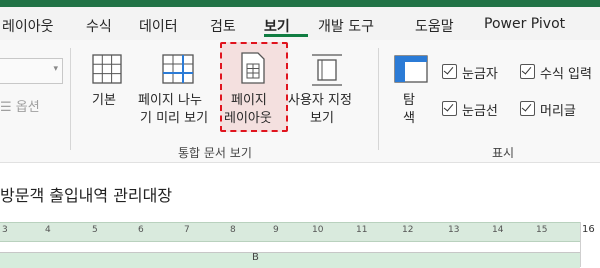 This screenshot has width=600, height=268. What do you see at coordinates (498, 230) in the screenshot?
I see `ruler-tick: 14` at bounding box center [498, 230].